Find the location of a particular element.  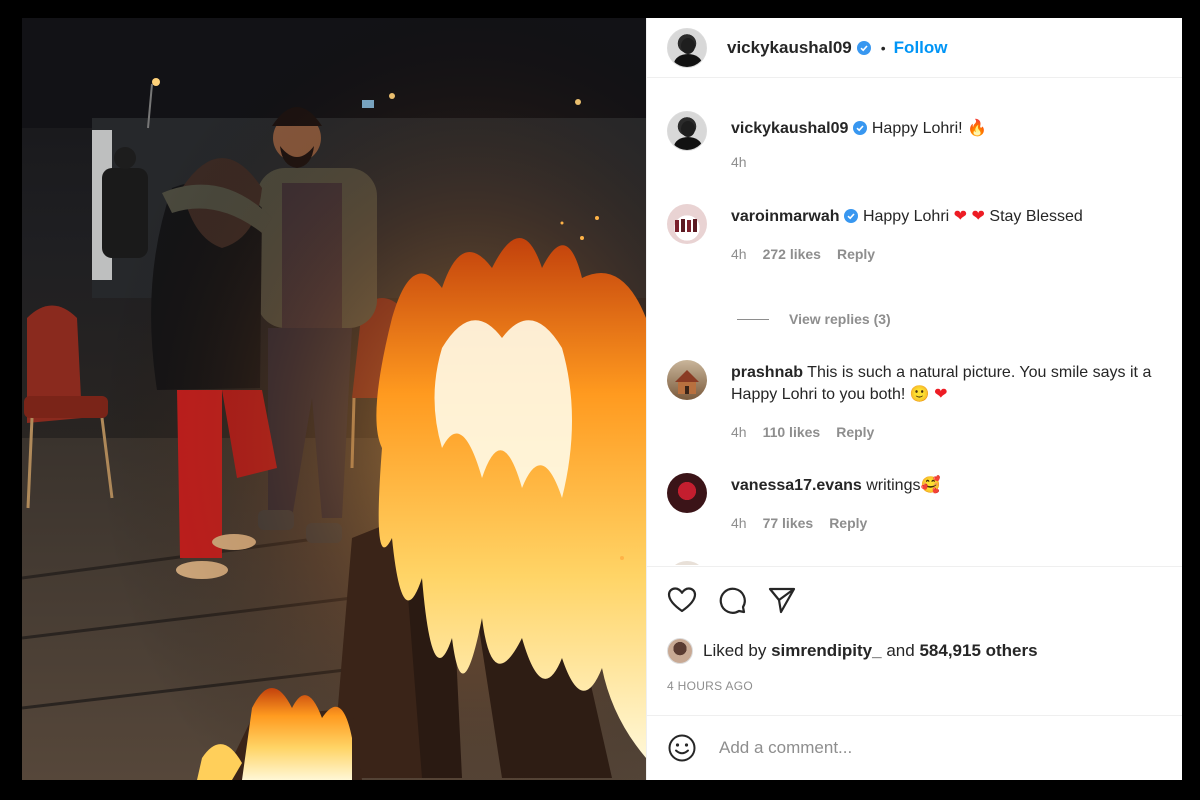

group-photo-icon is located at coordinates (686, 225).